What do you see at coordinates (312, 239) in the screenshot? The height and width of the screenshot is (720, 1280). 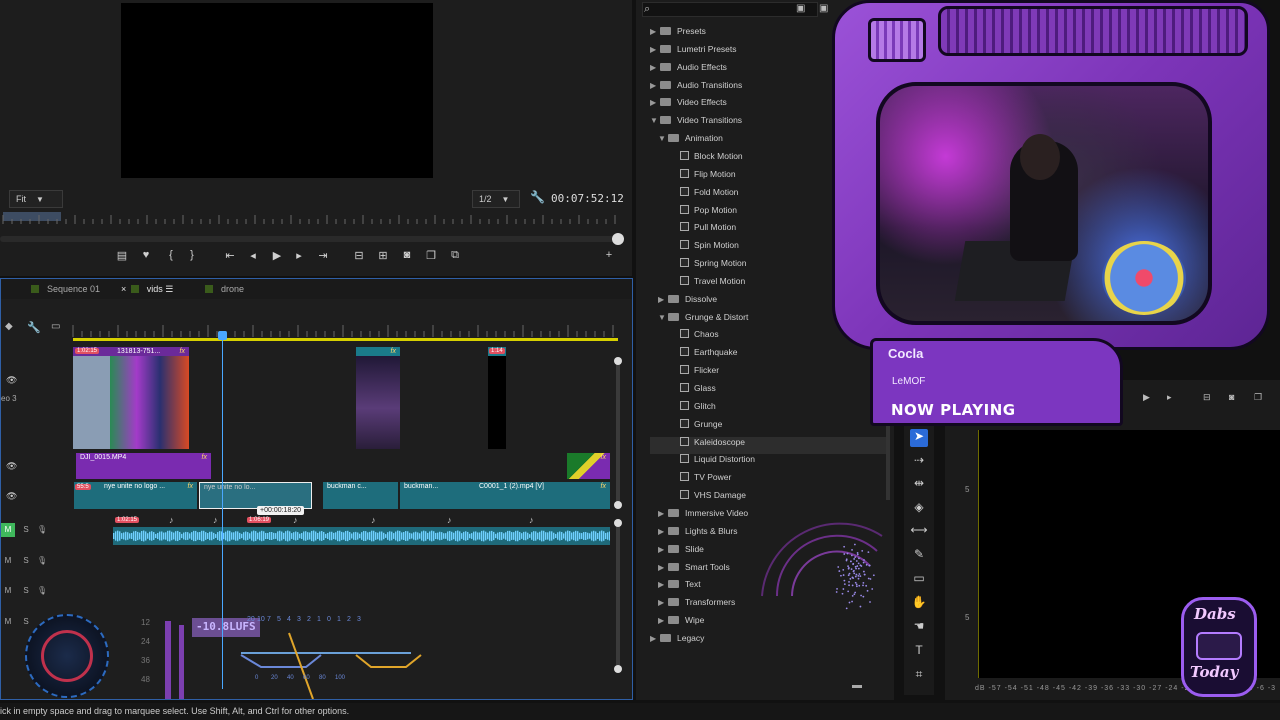 I see `monitor-zoom-scrollbar` at bounding box center [312, 239].